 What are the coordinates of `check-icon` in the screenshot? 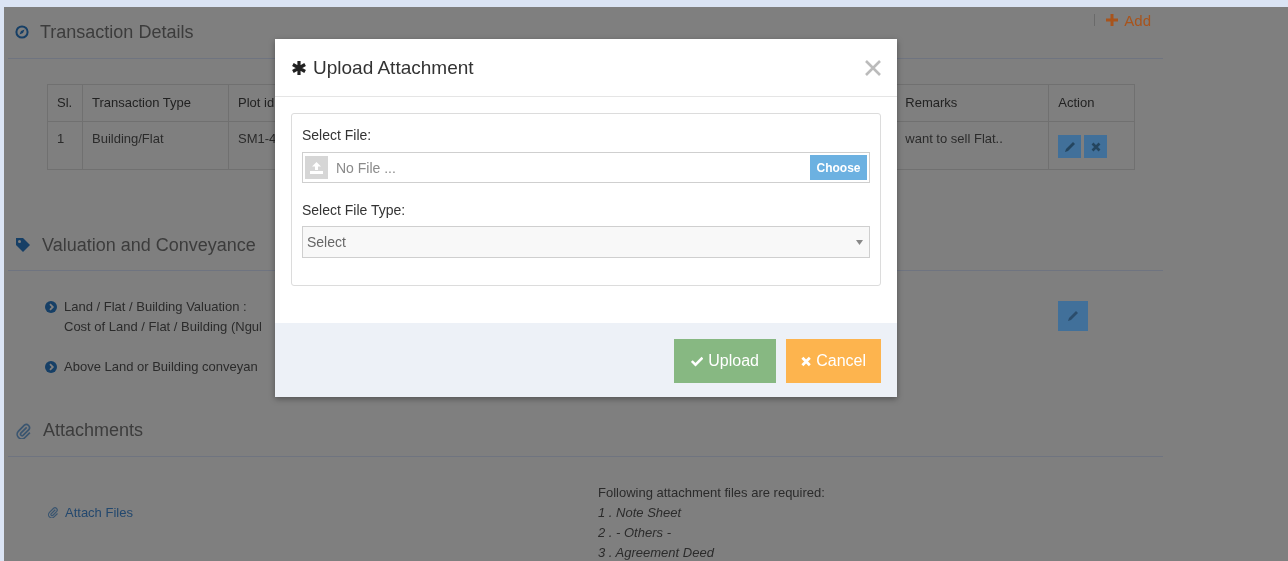 It's located at (697, 361).